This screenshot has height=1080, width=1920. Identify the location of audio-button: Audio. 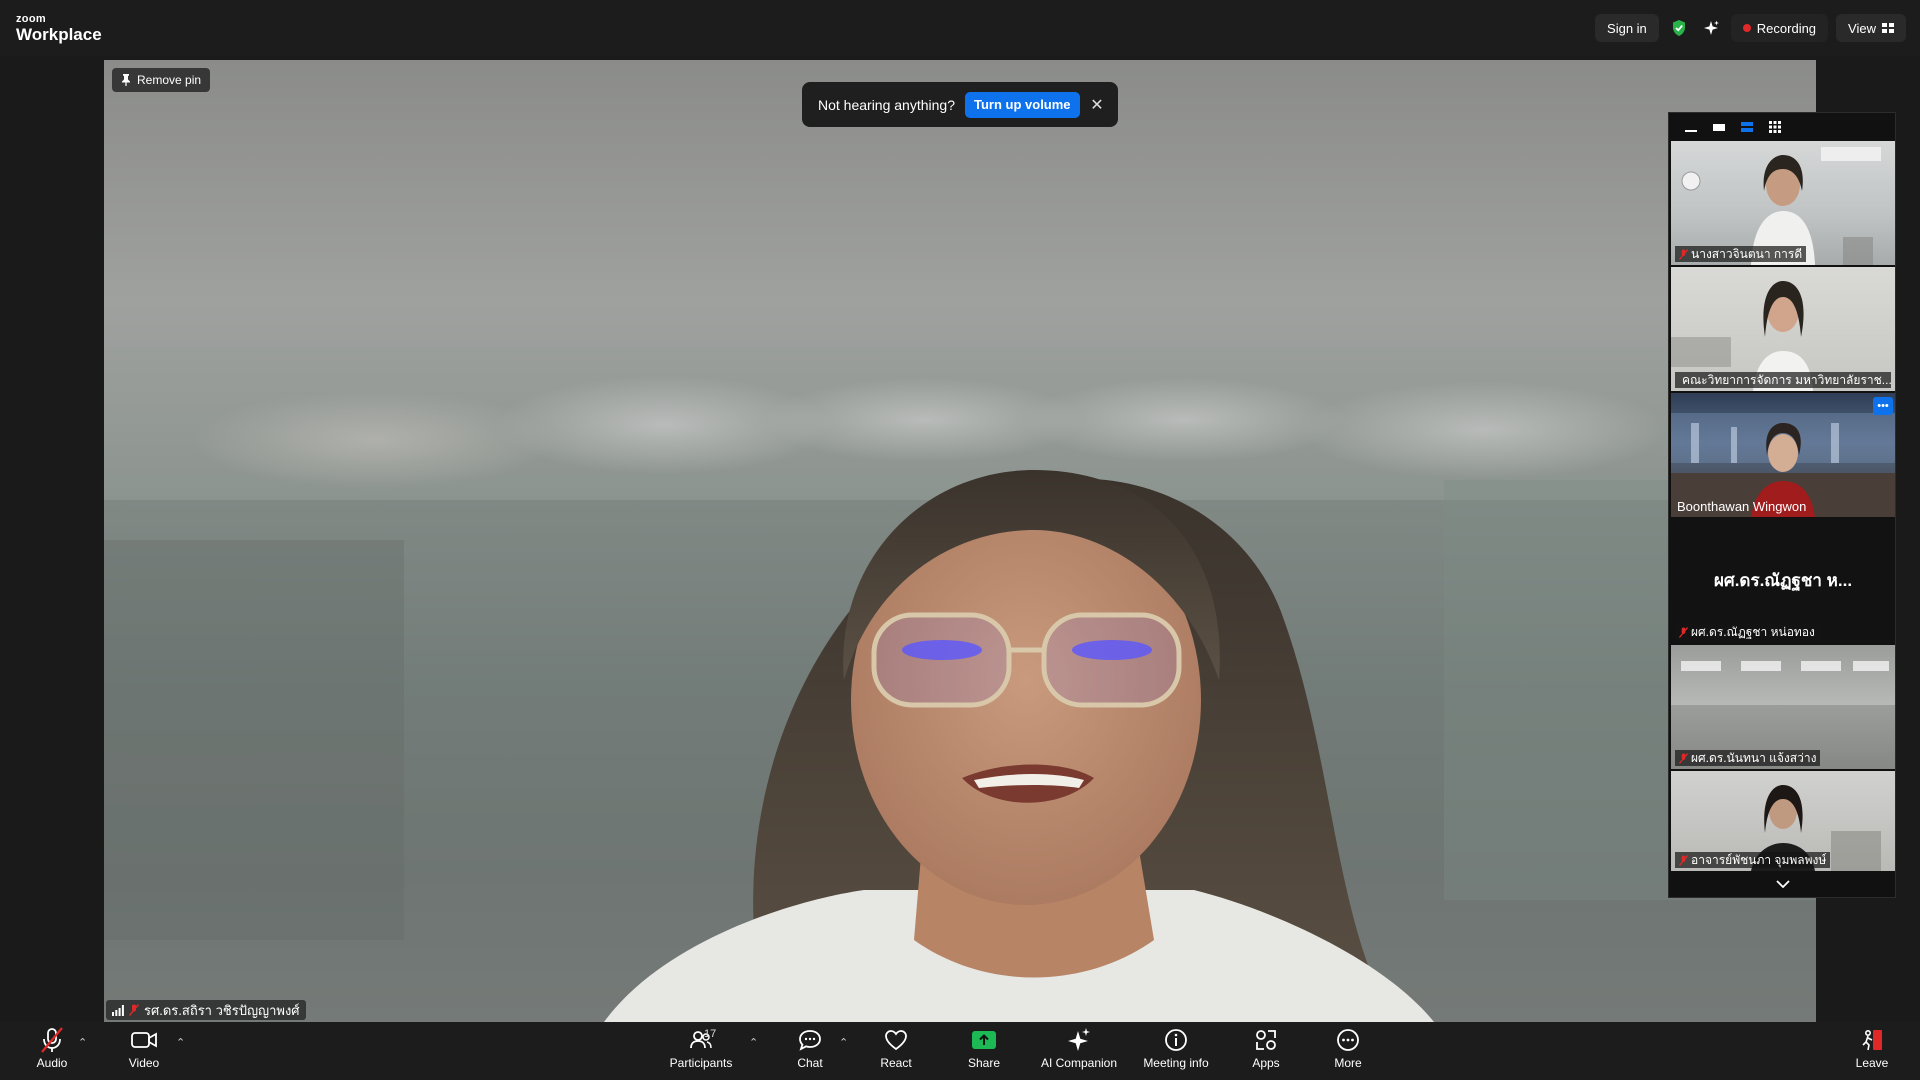
(52, 1051).